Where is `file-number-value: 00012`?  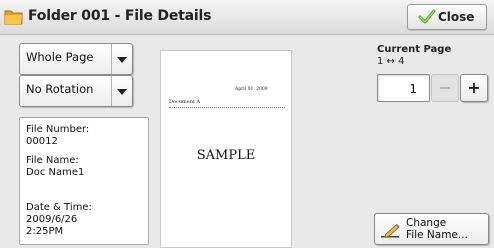 file-number-value: 00012 is located at coordinates (42, 141).